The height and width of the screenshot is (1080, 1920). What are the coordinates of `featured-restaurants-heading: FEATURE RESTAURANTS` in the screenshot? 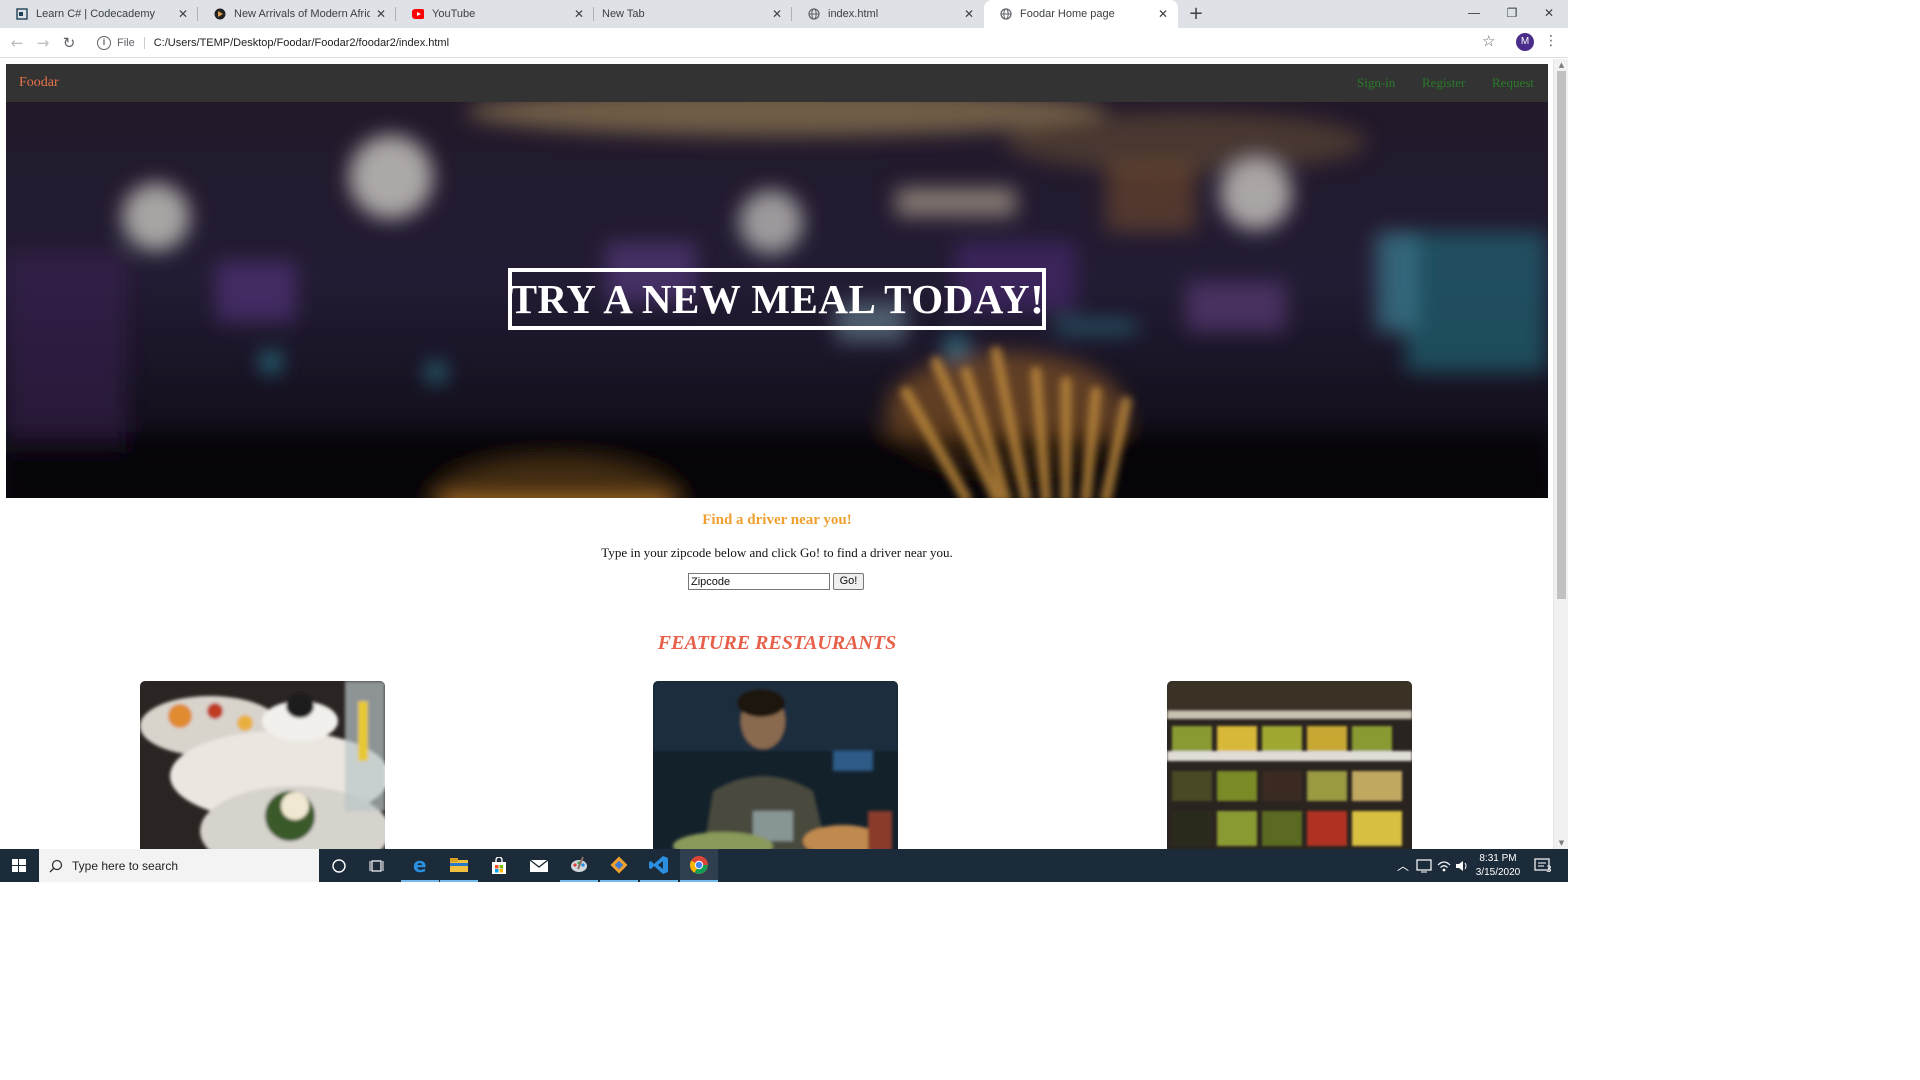 It's located at (777, 643).